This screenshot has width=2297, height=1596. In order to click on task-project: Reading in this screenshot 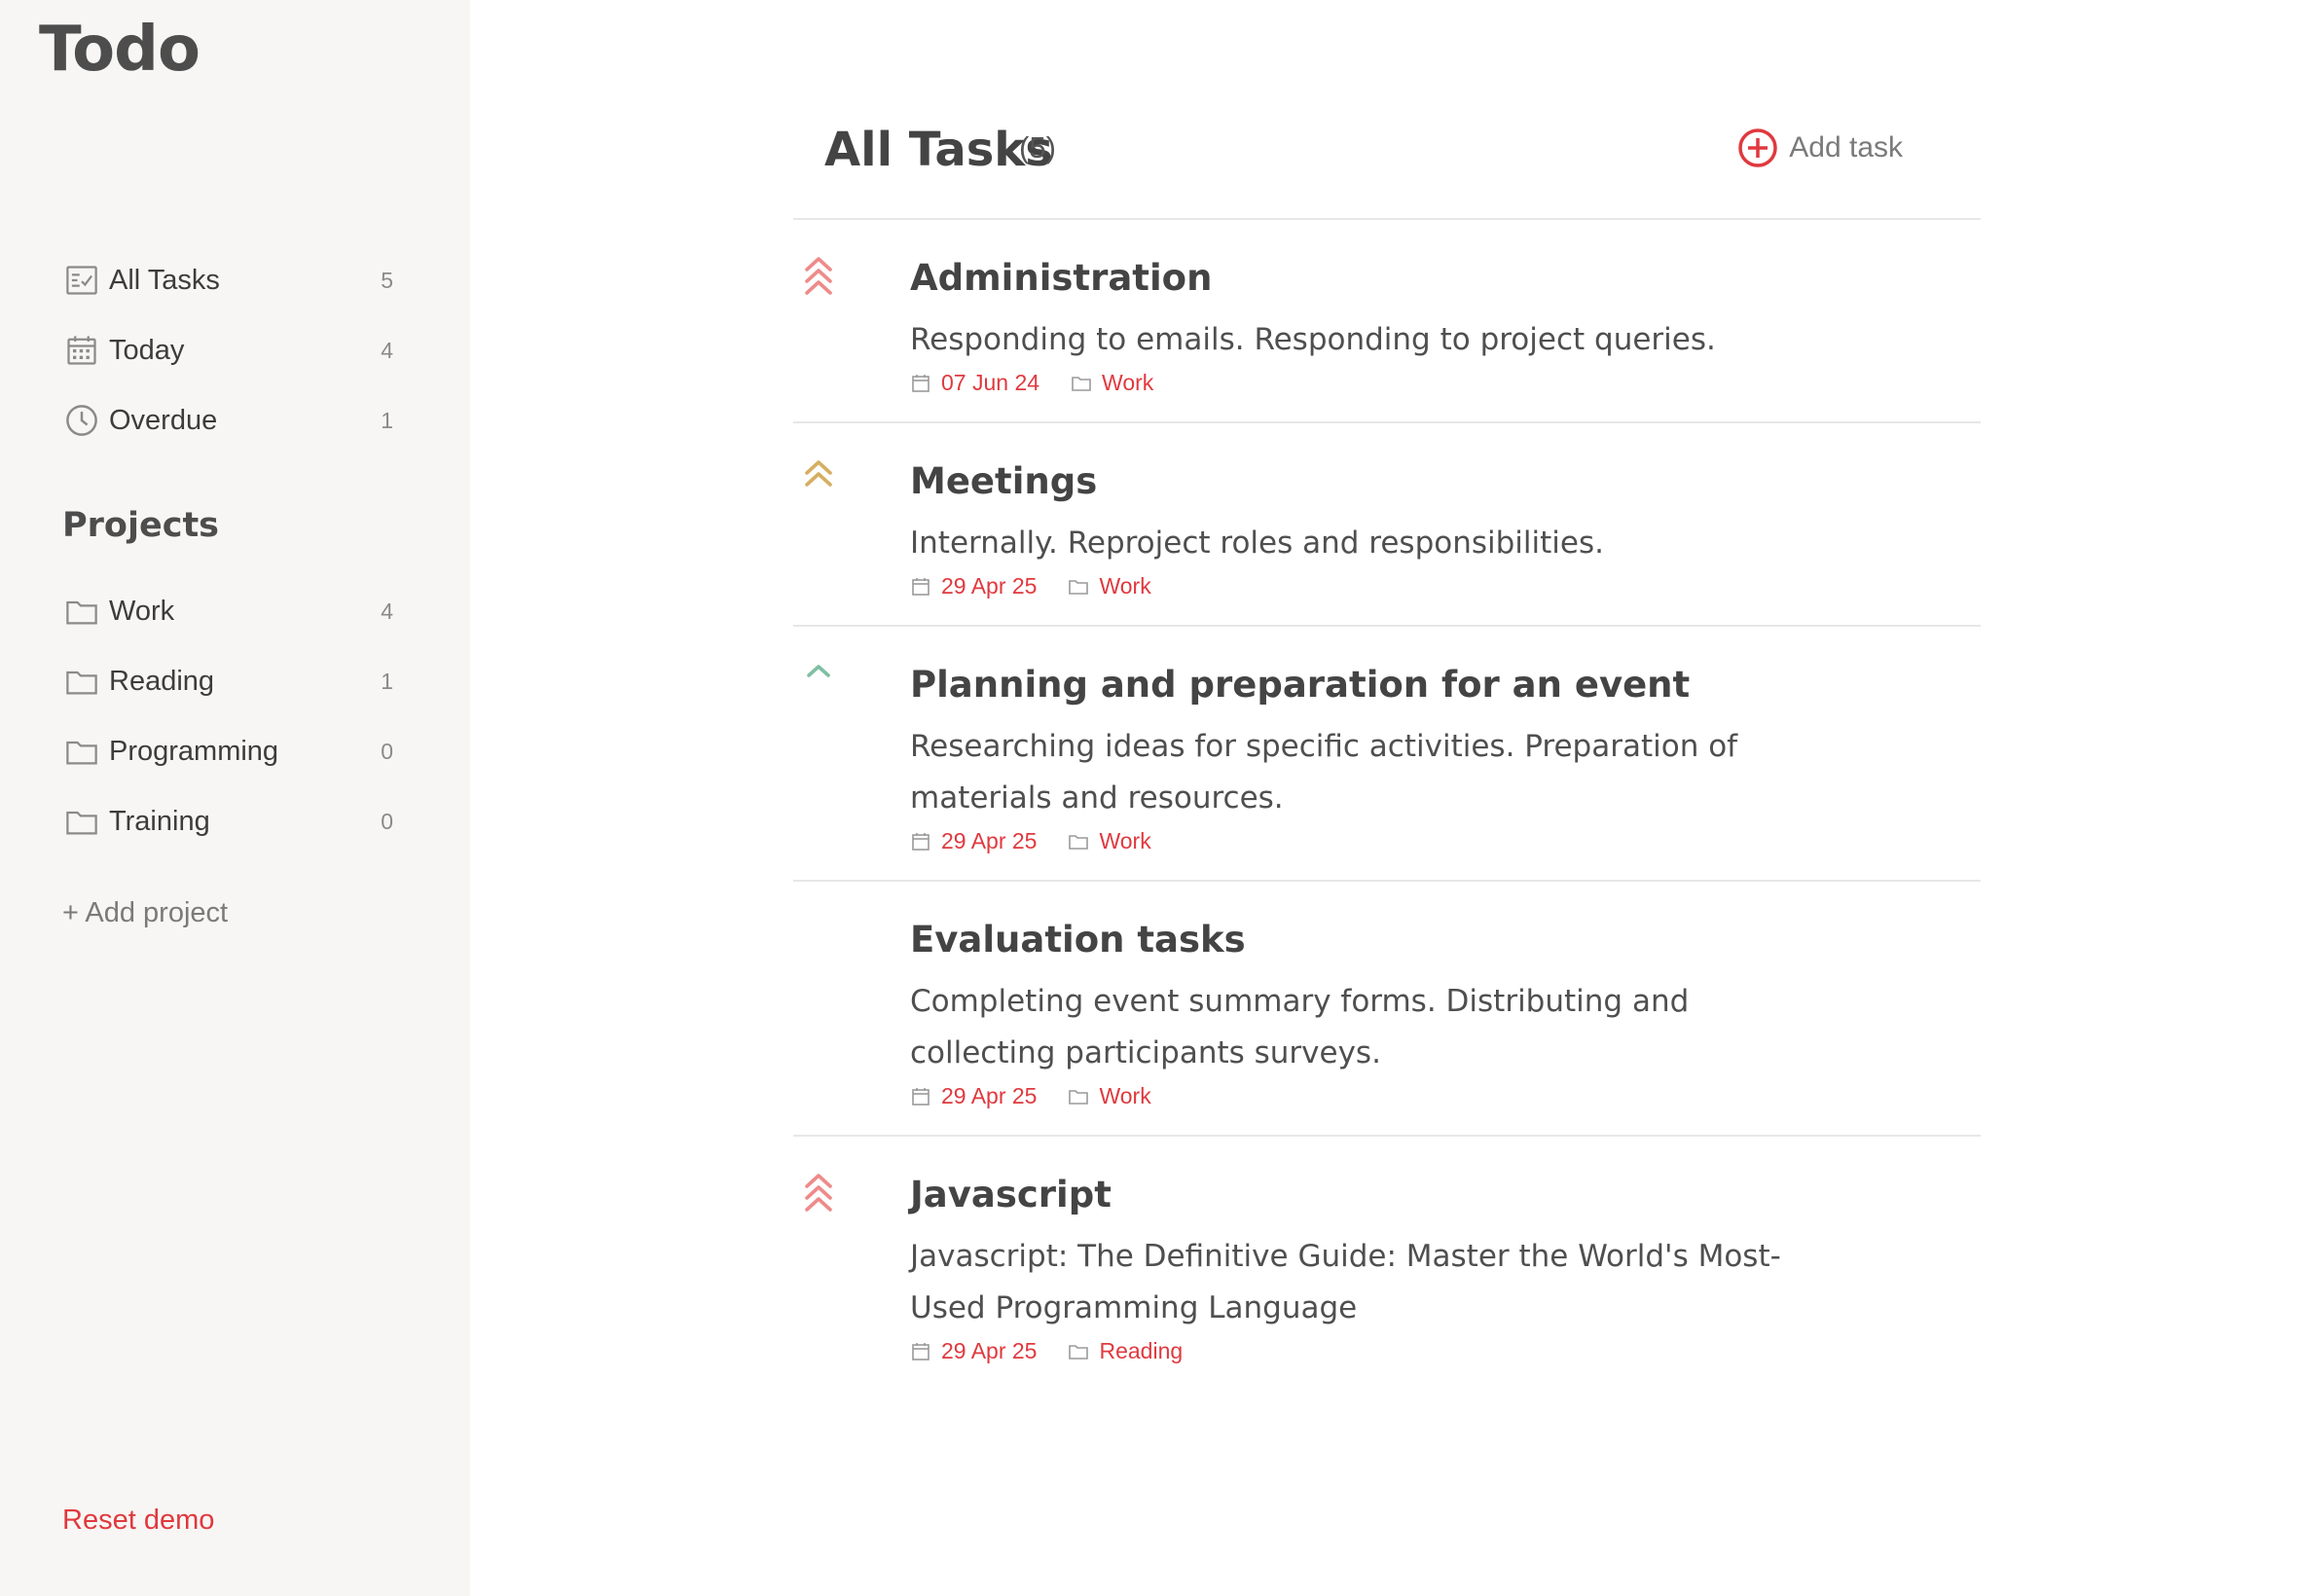, I will do `click(1125, 1351)`.